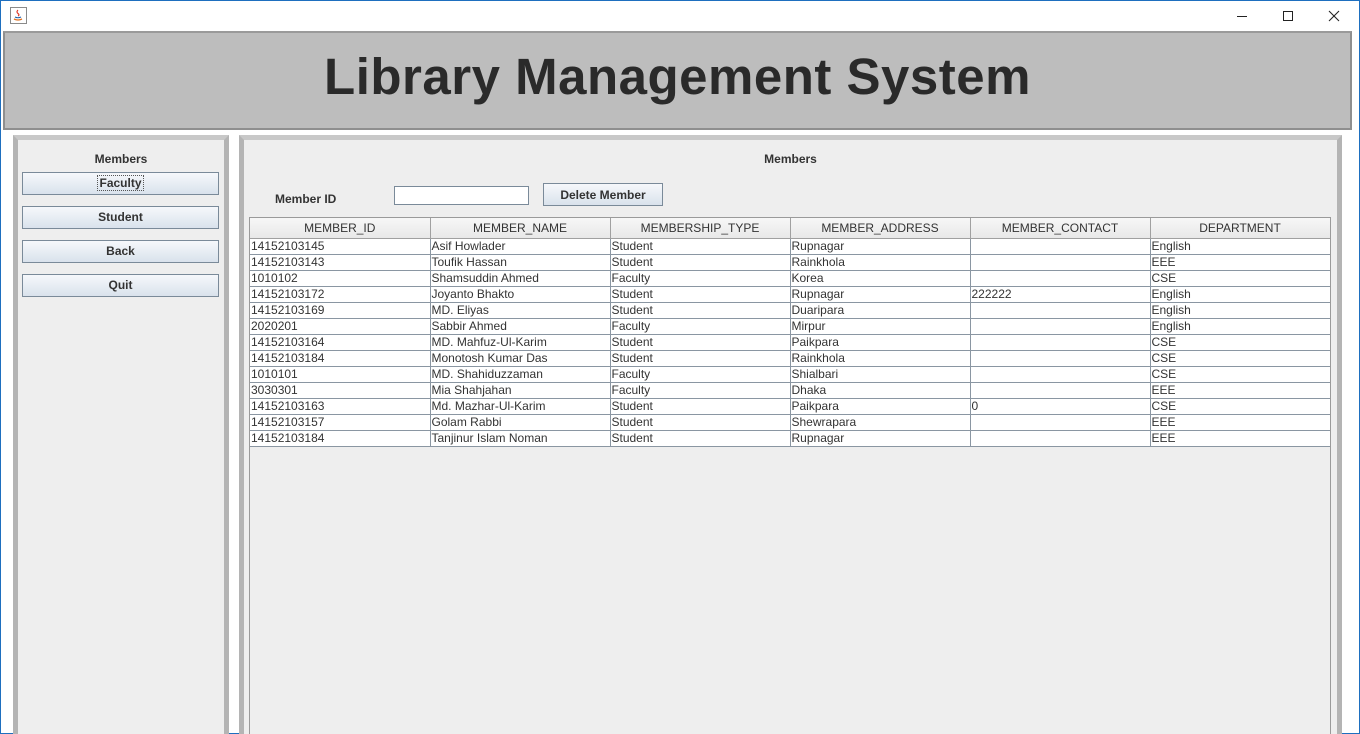  Describe the element at coordinates (340, 422) in the screenshot. I see `member-id-cell: 14152103157` at that location.